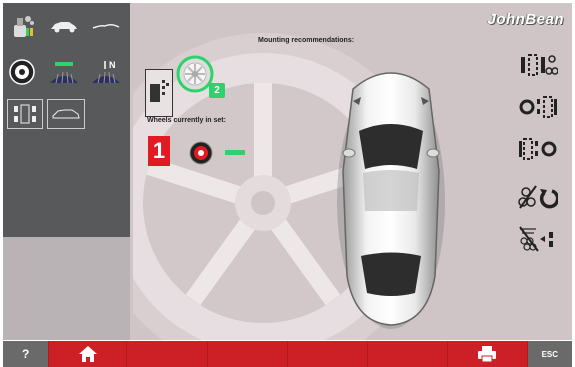  Describe the element at coordinates (25, 114) in the screenshot. I see `wheel-position-icon` at that location.